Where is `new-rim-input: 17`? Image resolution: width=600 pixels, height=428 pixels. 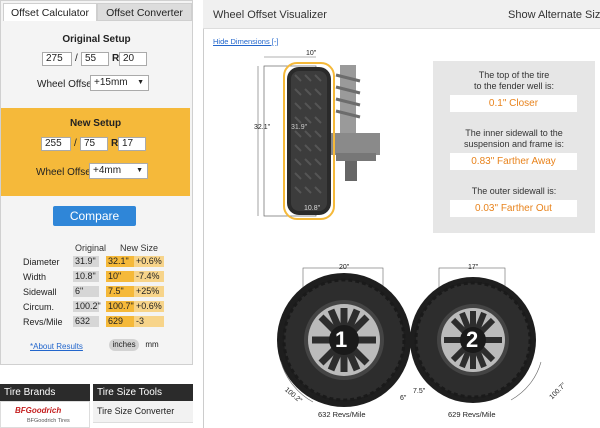
new-rim-input: 17 is located at coordinates (132, 144).